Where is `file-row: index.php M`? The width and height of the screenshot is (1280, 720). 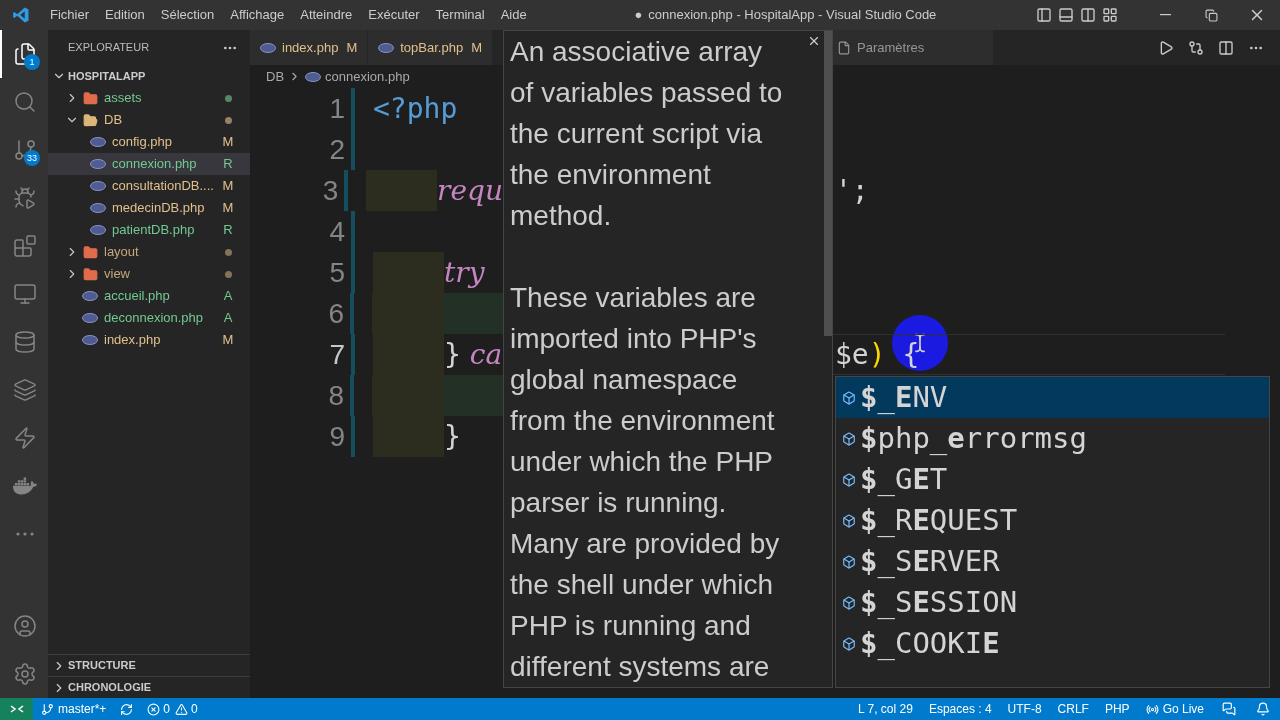 file-row: index.php M is located at coordinates (149, 340).